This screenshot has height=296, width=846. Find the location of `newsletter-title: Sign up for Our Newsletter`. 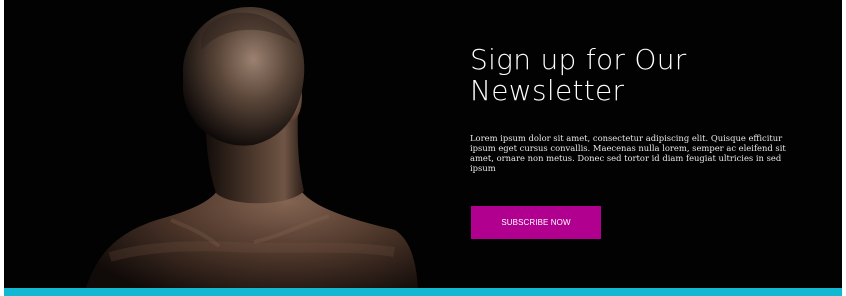

newsletter-title: Sign up for Our Newsletter is located at coordinates (635, 75).